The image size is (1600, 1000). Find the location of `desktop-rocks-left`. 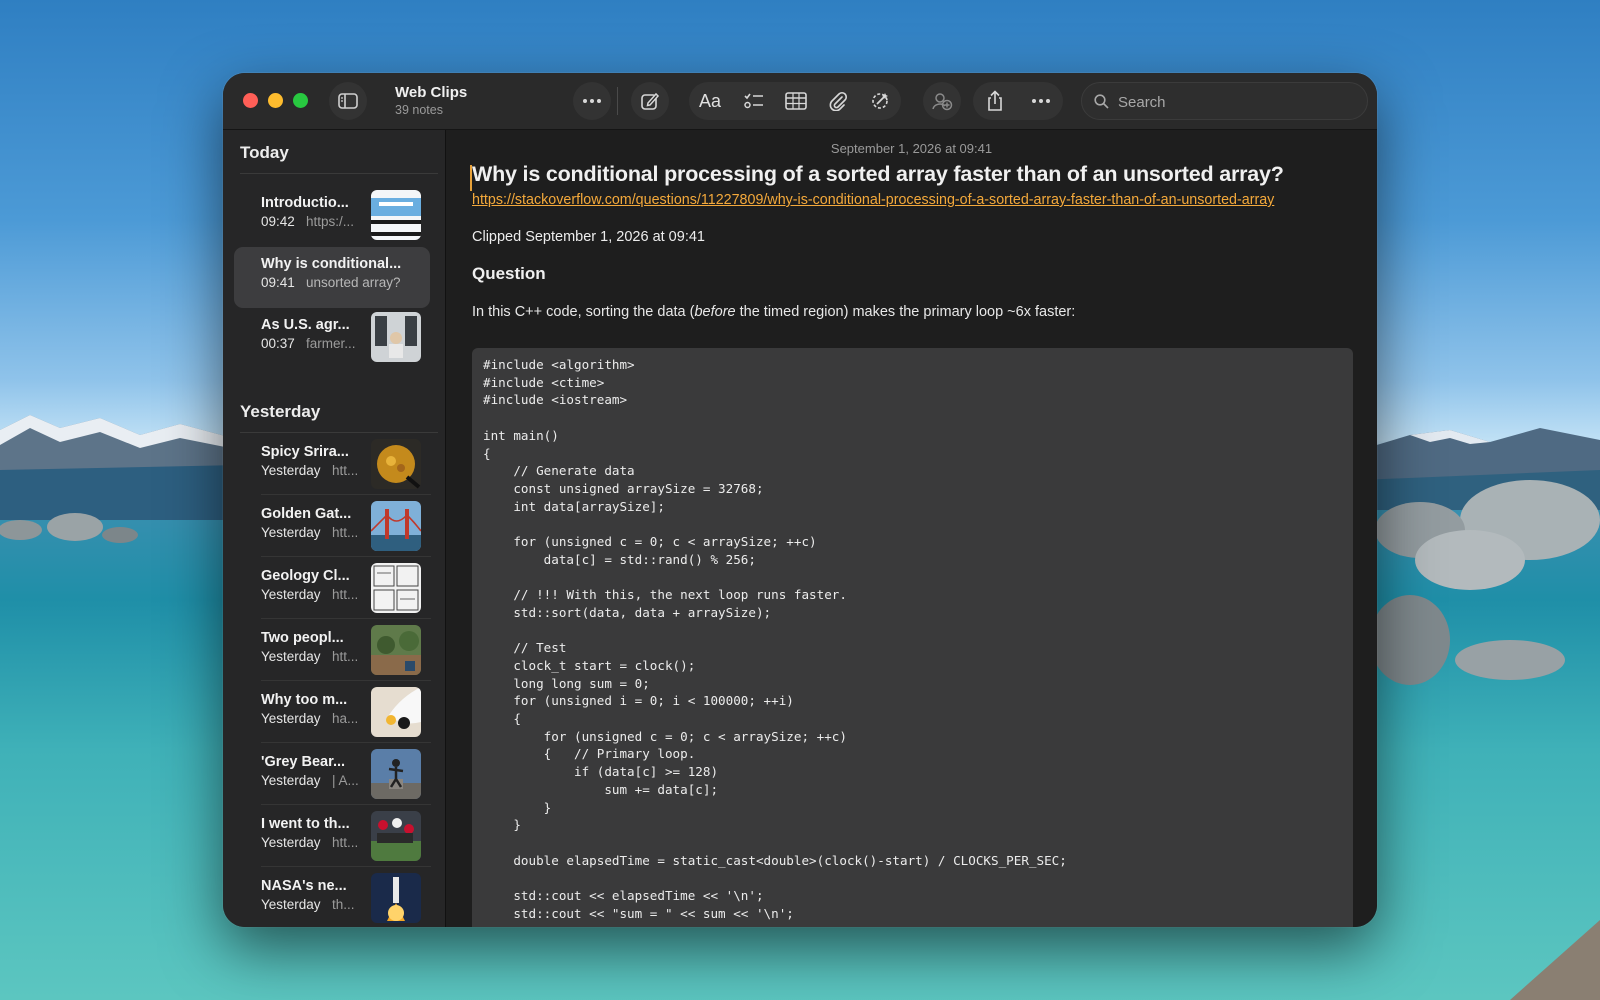

desktop-rocks-left is located at coordinates (69, 528).